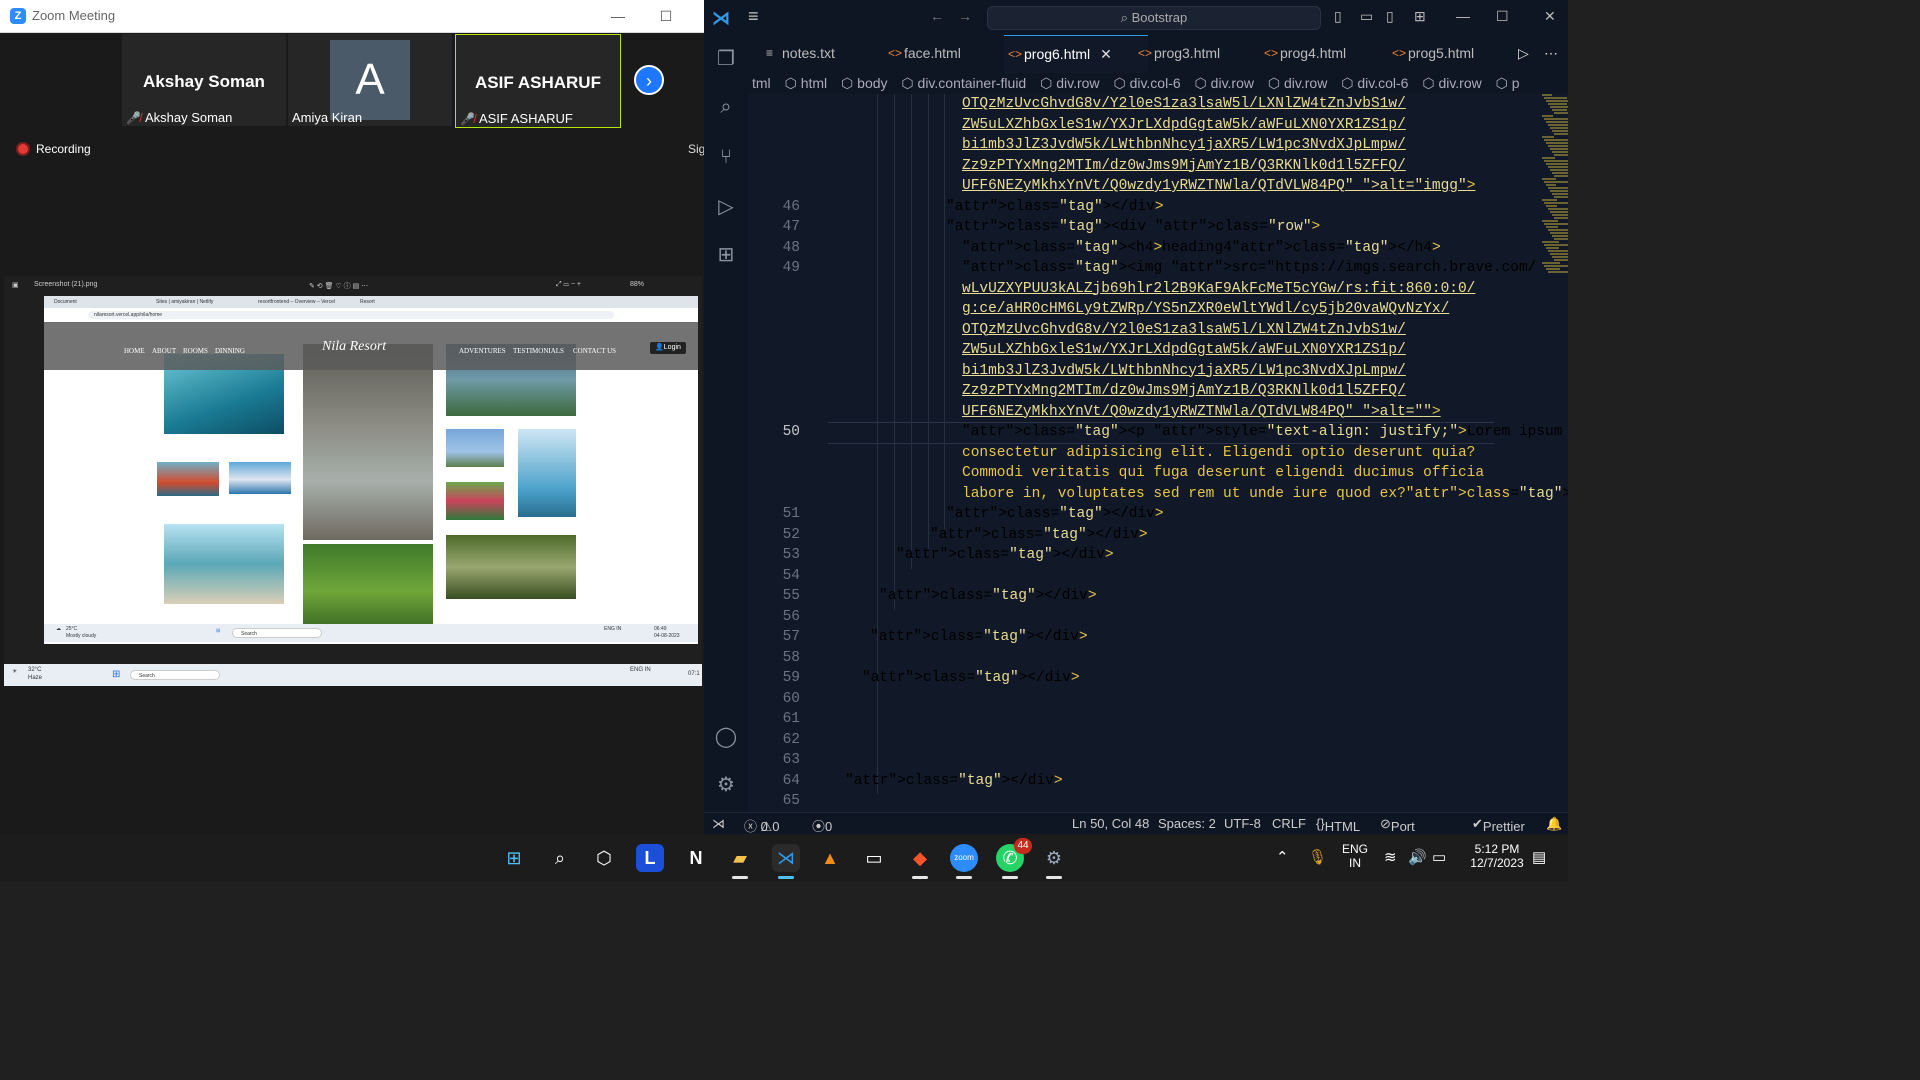 The height and width of the screenshot is (1080, 1920). What do you see at coordinates (786, 858) in the screenshot?
I see `vscode-taskbar-icon: ⋊` at bounding box center [786, 858].